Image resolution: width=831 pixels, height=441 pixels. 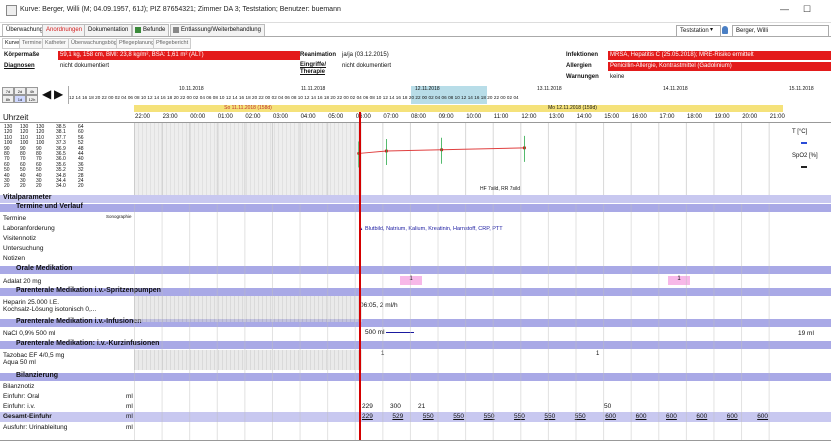 What do you see at coordinates (79, 321) in the screenshot?
I see `section-infusionen-title: Parenterale Medikation i.v.-Infusionen` at bounding box center [79, 321].